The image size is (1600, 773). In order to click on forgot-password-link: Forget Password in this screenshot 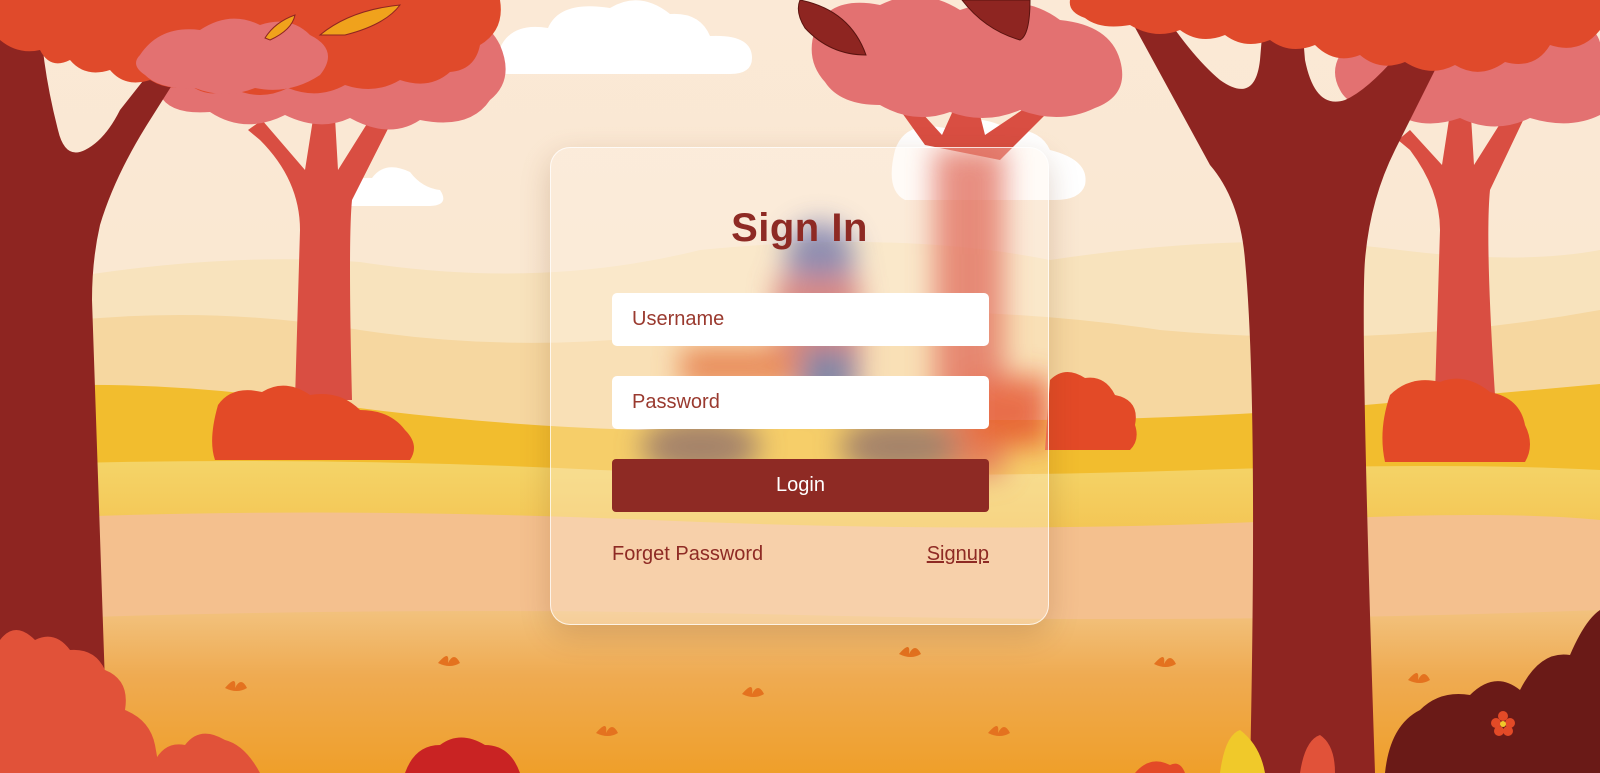, I will do `click(687, 554)`.